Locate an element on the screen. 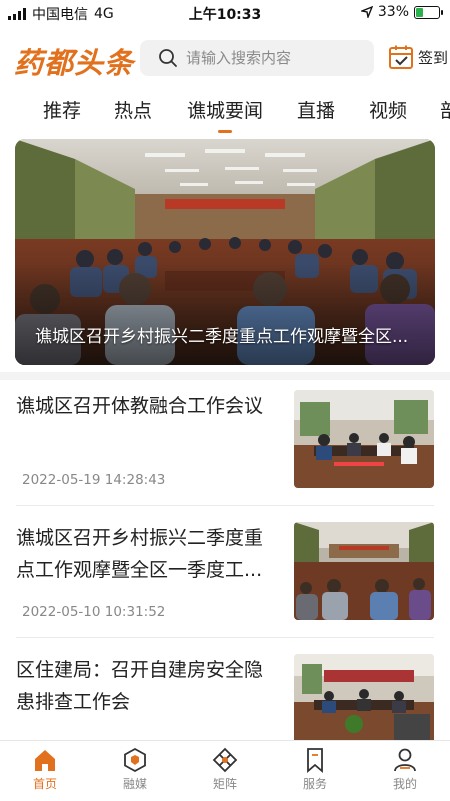  tab-qiaocheng-news: 谯城要闻 is located at coordinates (225, 114).